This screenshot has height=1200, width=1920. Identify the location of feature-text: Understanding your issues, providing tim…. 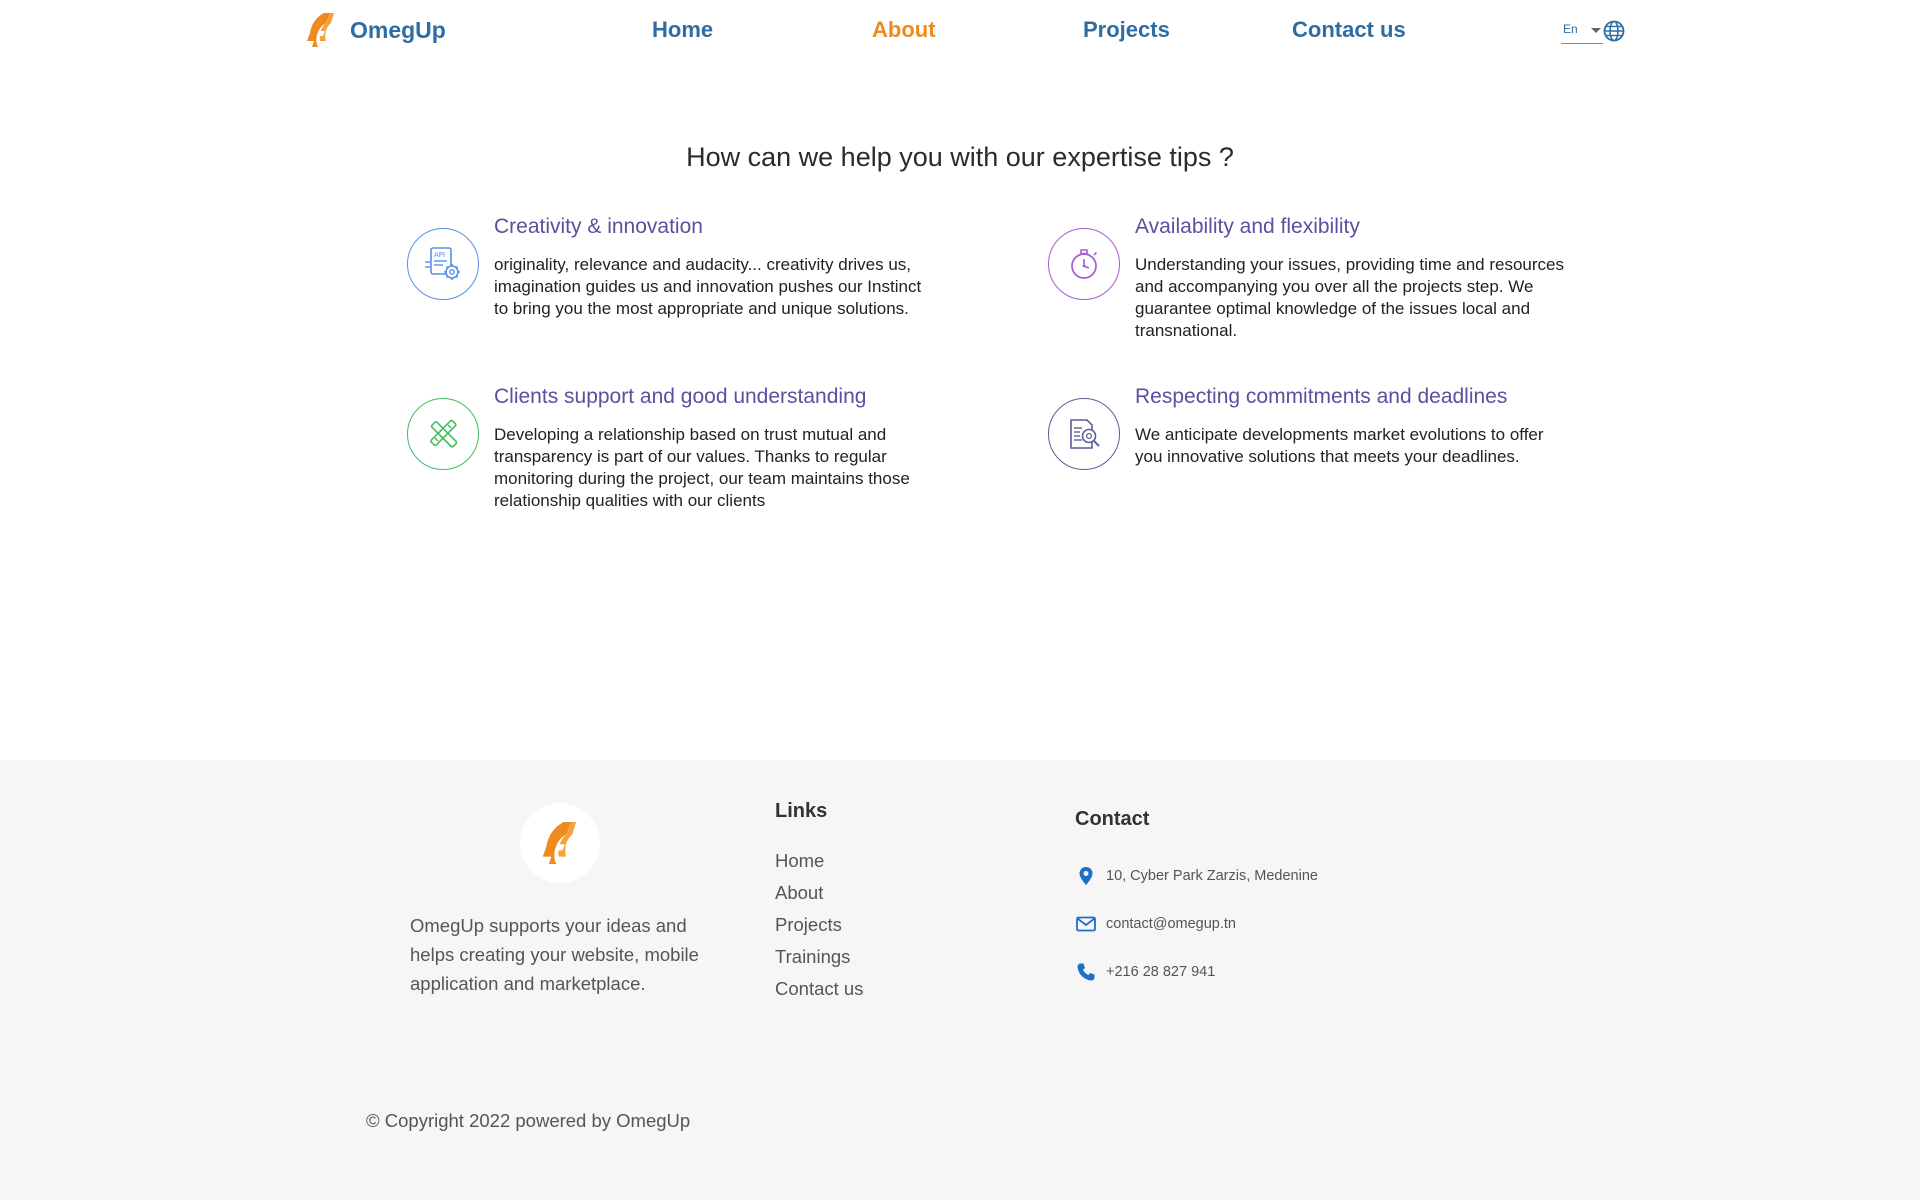
(1350, 297).